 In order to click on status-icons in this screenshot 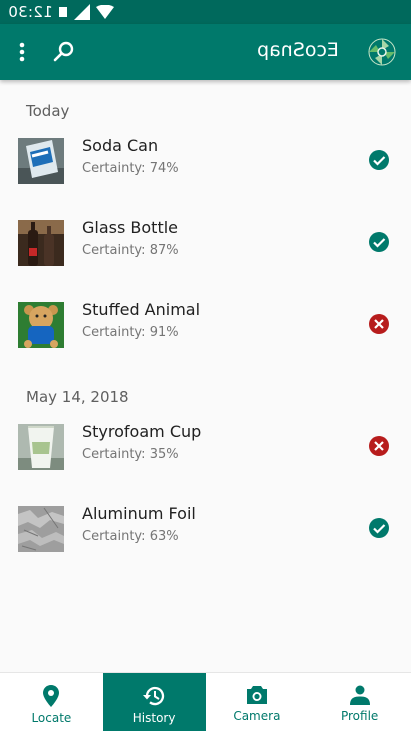, I will do `click(86, 12)`.